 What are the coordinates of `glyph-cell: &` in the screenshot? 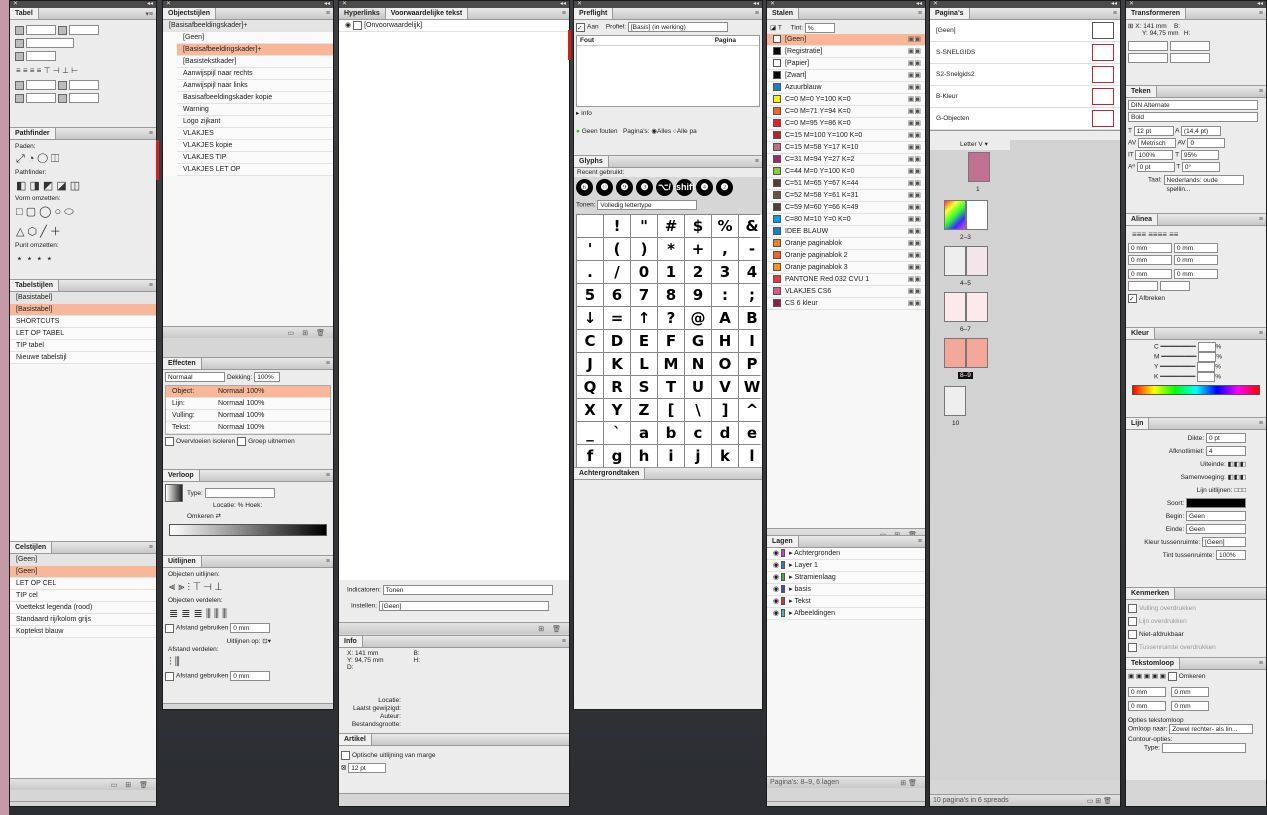 It's located at (750, 226).